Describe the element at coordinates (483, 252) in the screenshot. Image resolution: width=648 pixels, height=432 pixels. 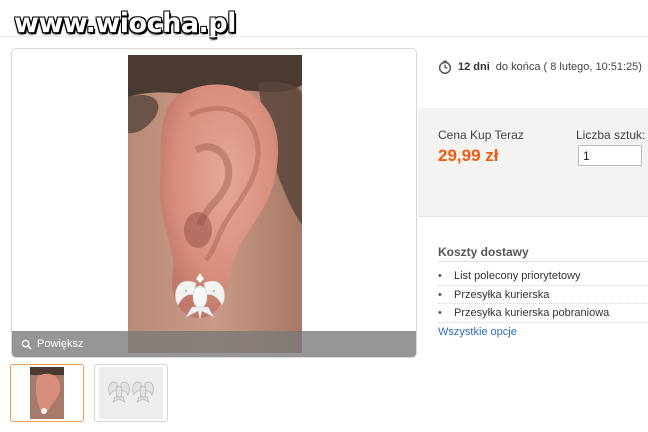
I see `shipping-title: Koszty dostawy` at that location.